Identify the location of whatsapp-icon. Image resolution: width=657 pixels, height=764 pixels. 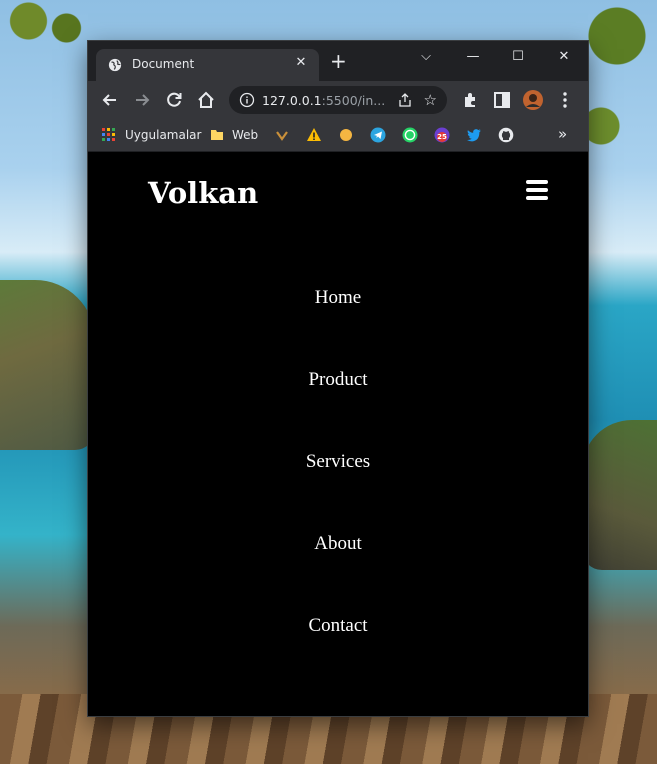
(410, 135).